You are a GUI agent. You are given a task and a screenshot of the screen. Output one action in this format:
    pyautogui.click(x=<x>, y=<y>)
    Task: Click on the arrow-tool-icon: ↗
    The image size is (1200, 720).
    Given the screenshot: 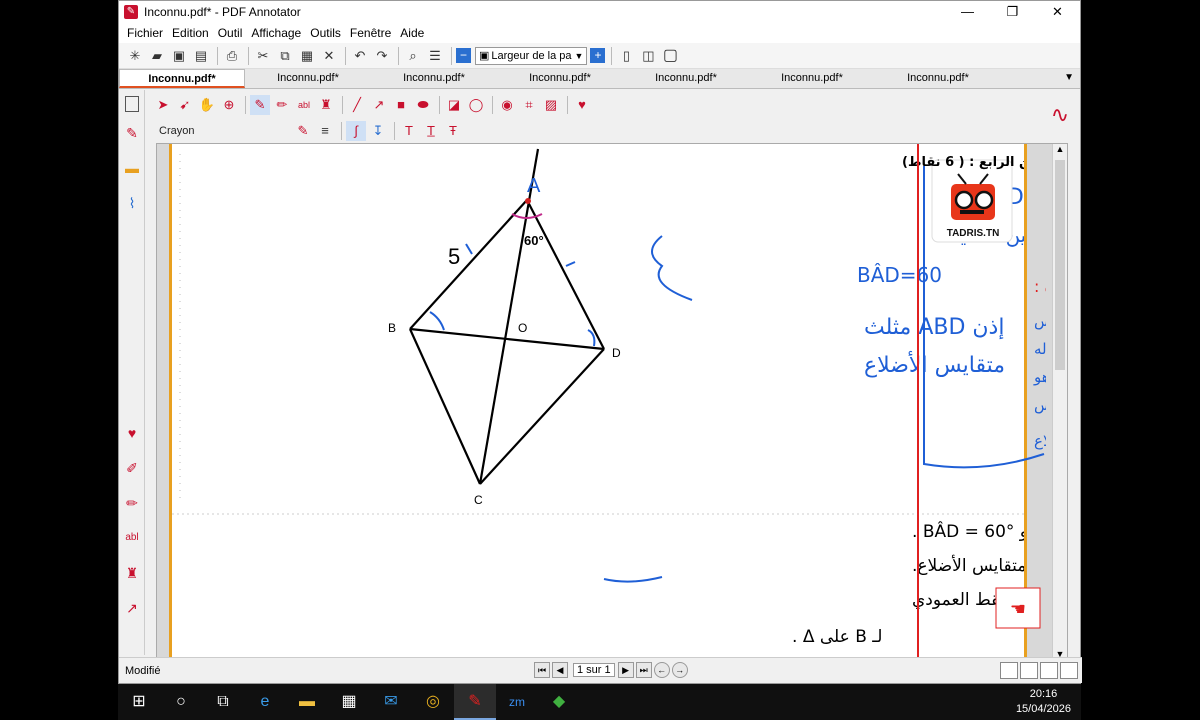 What is the action you would take?
    pyautogui.click(x=379, y=105)
    